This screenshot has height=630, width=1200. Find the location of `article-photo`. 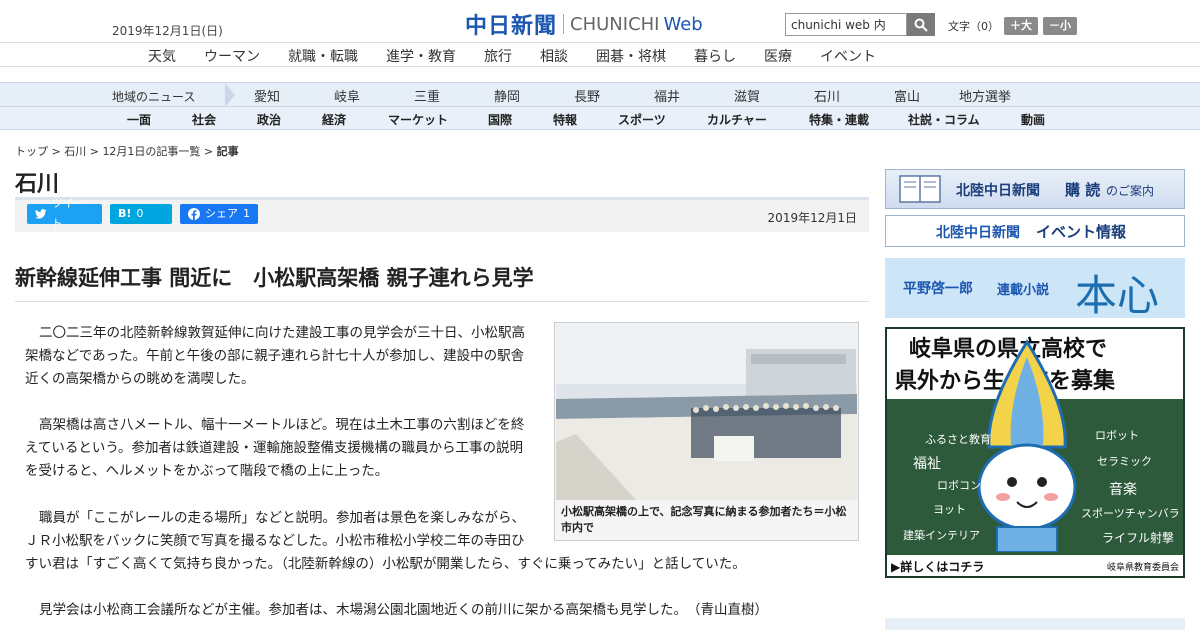

article-photo is located at coordinates (706, 412).